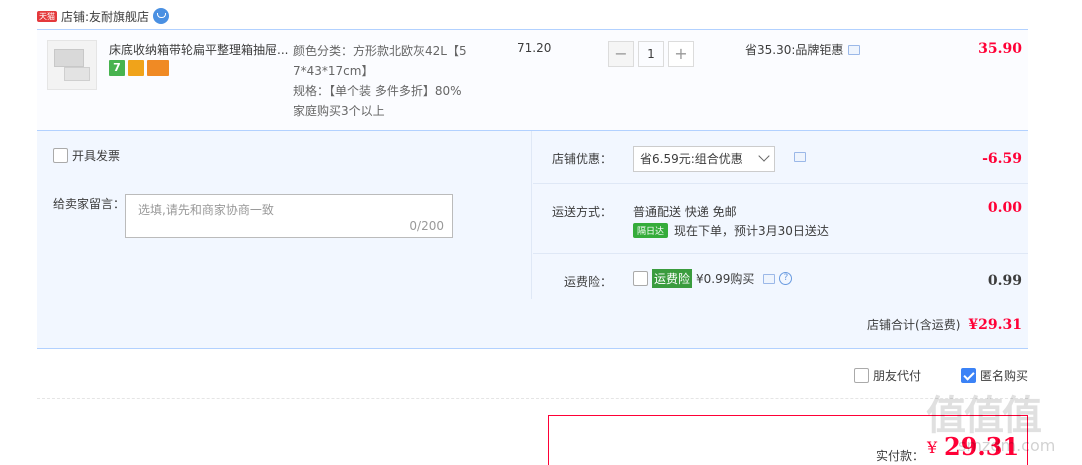 This screenshot has height=465, width=1082. I want to click on wangwang-chat-icon, so click(161, 16).